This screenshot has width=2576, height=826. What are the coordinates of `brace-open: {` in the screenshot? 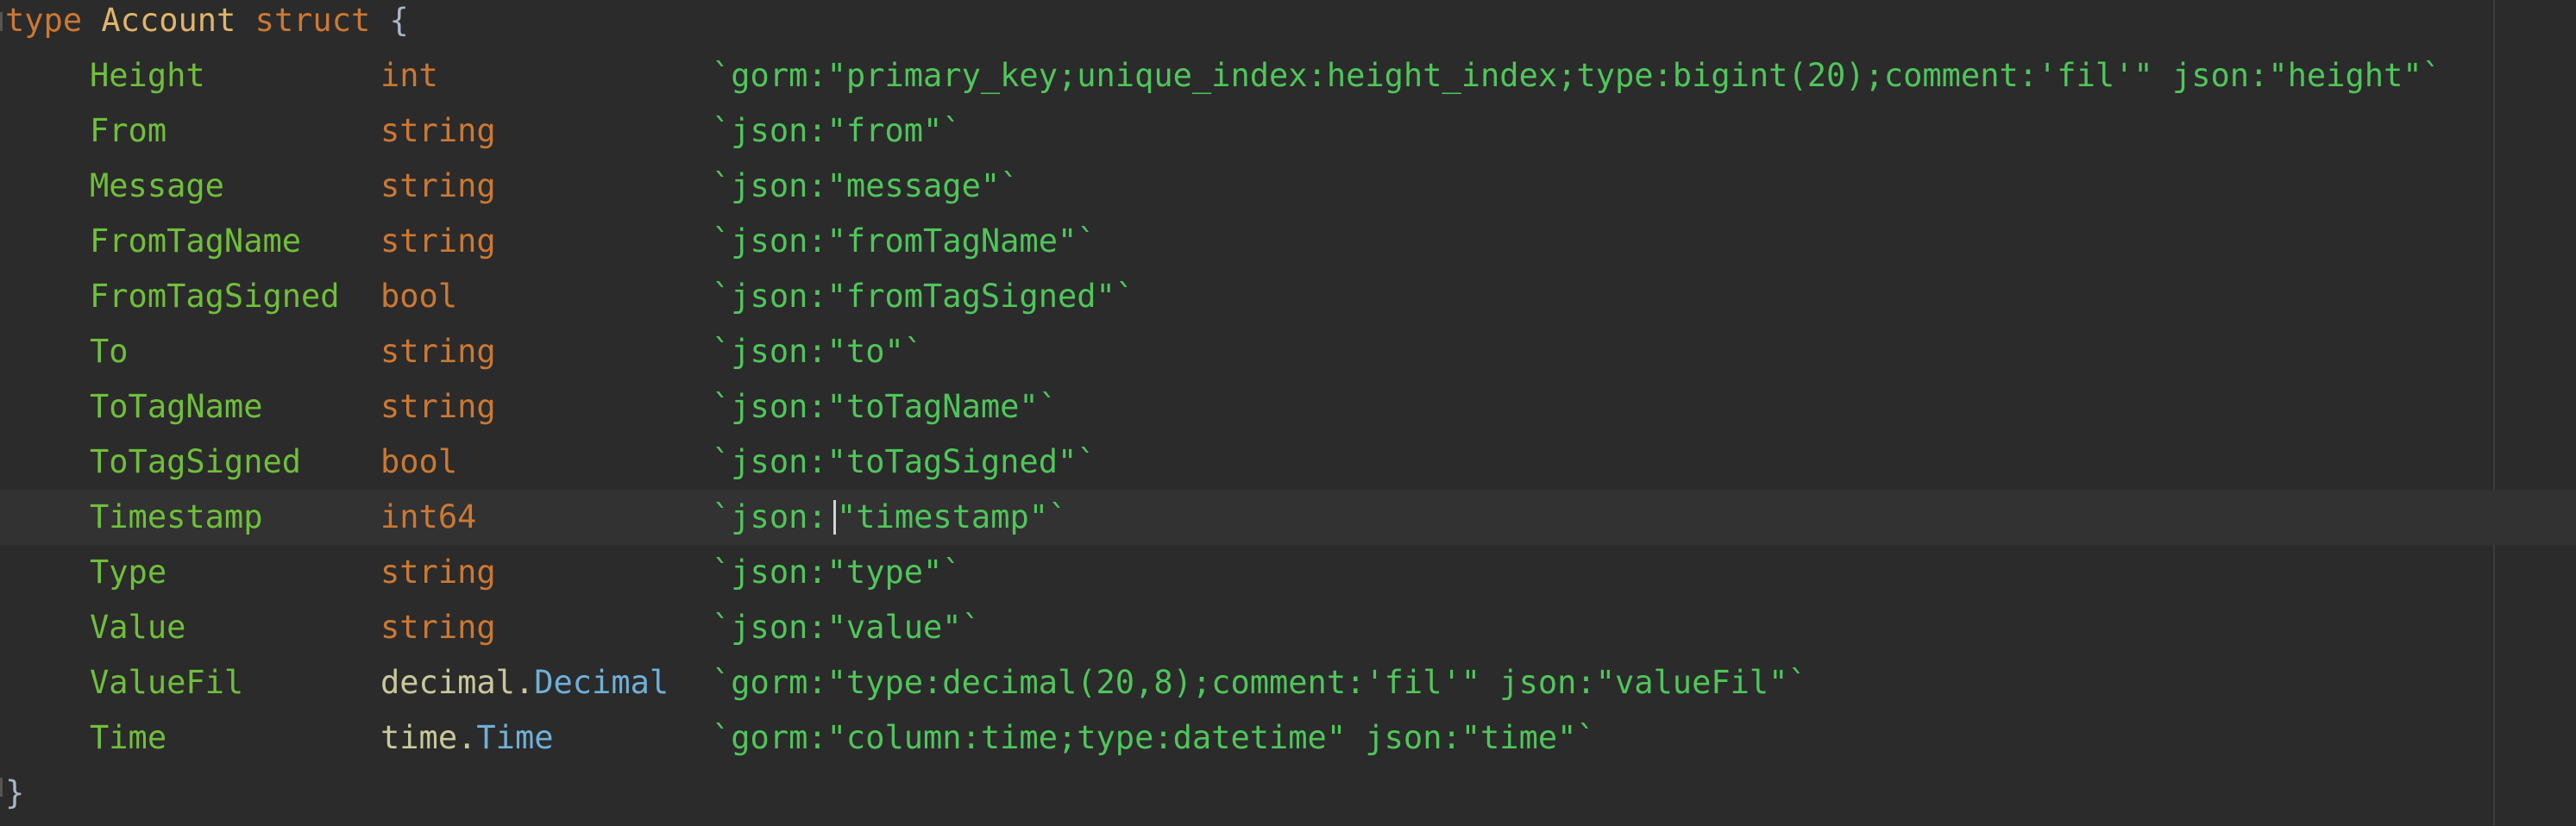 It's located at (399, 20).